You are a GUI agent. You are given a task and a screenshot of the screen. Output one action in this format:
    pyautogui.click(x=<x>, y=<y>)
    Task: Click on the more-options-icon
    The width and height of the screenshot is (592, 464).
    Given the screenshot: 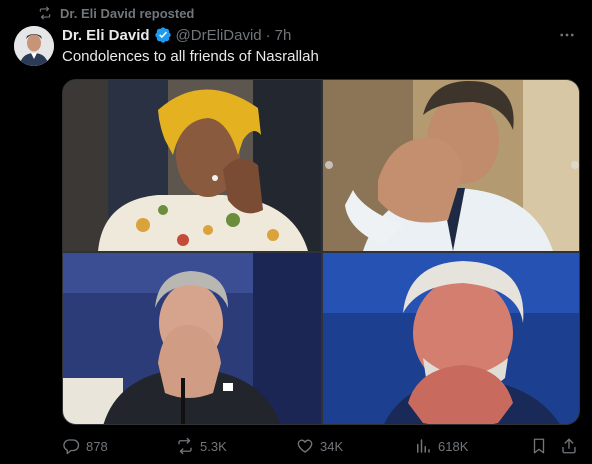 What is the action you would take?
    pyautogui.click(x=567, y=35)
    